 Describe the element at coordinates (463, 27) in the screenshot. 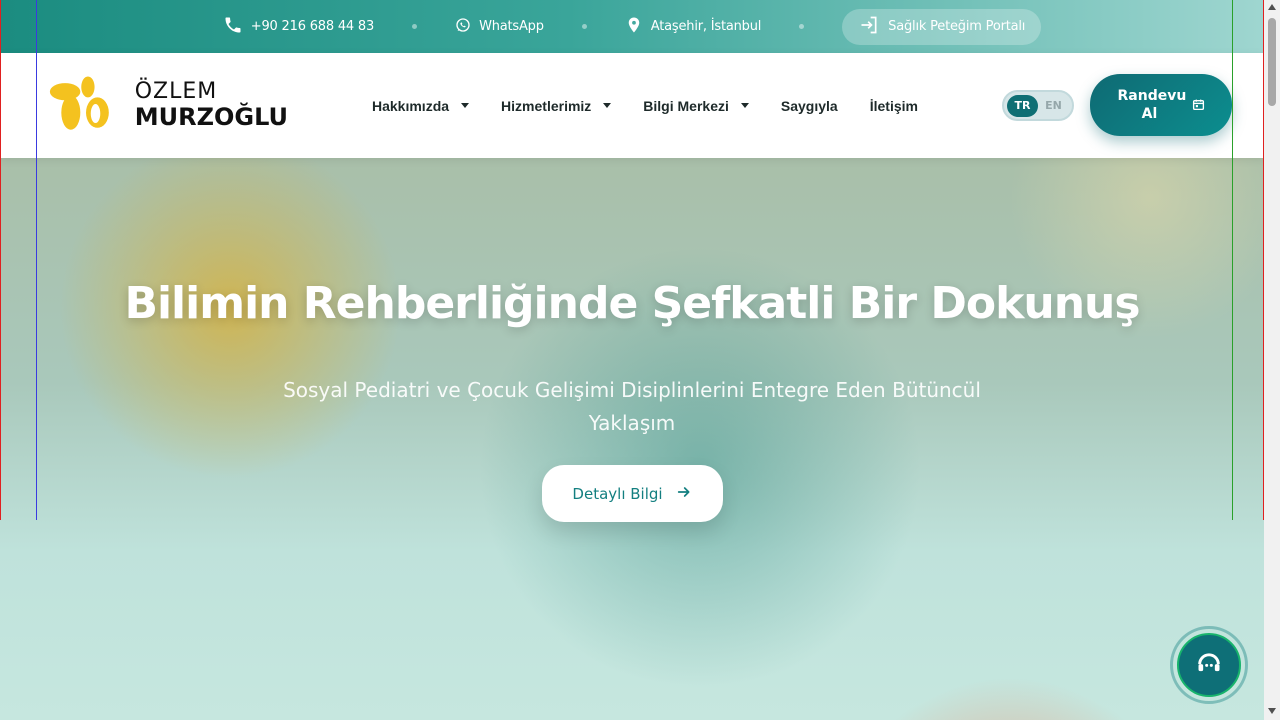

I see `whatsapp-icon` at that location.